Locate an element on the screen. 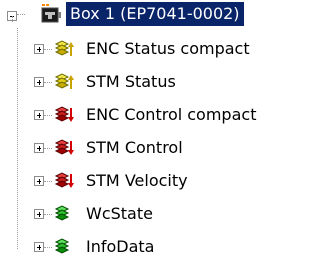  tree-node-stm-status: STM Status is located at coordinates (160, 82).